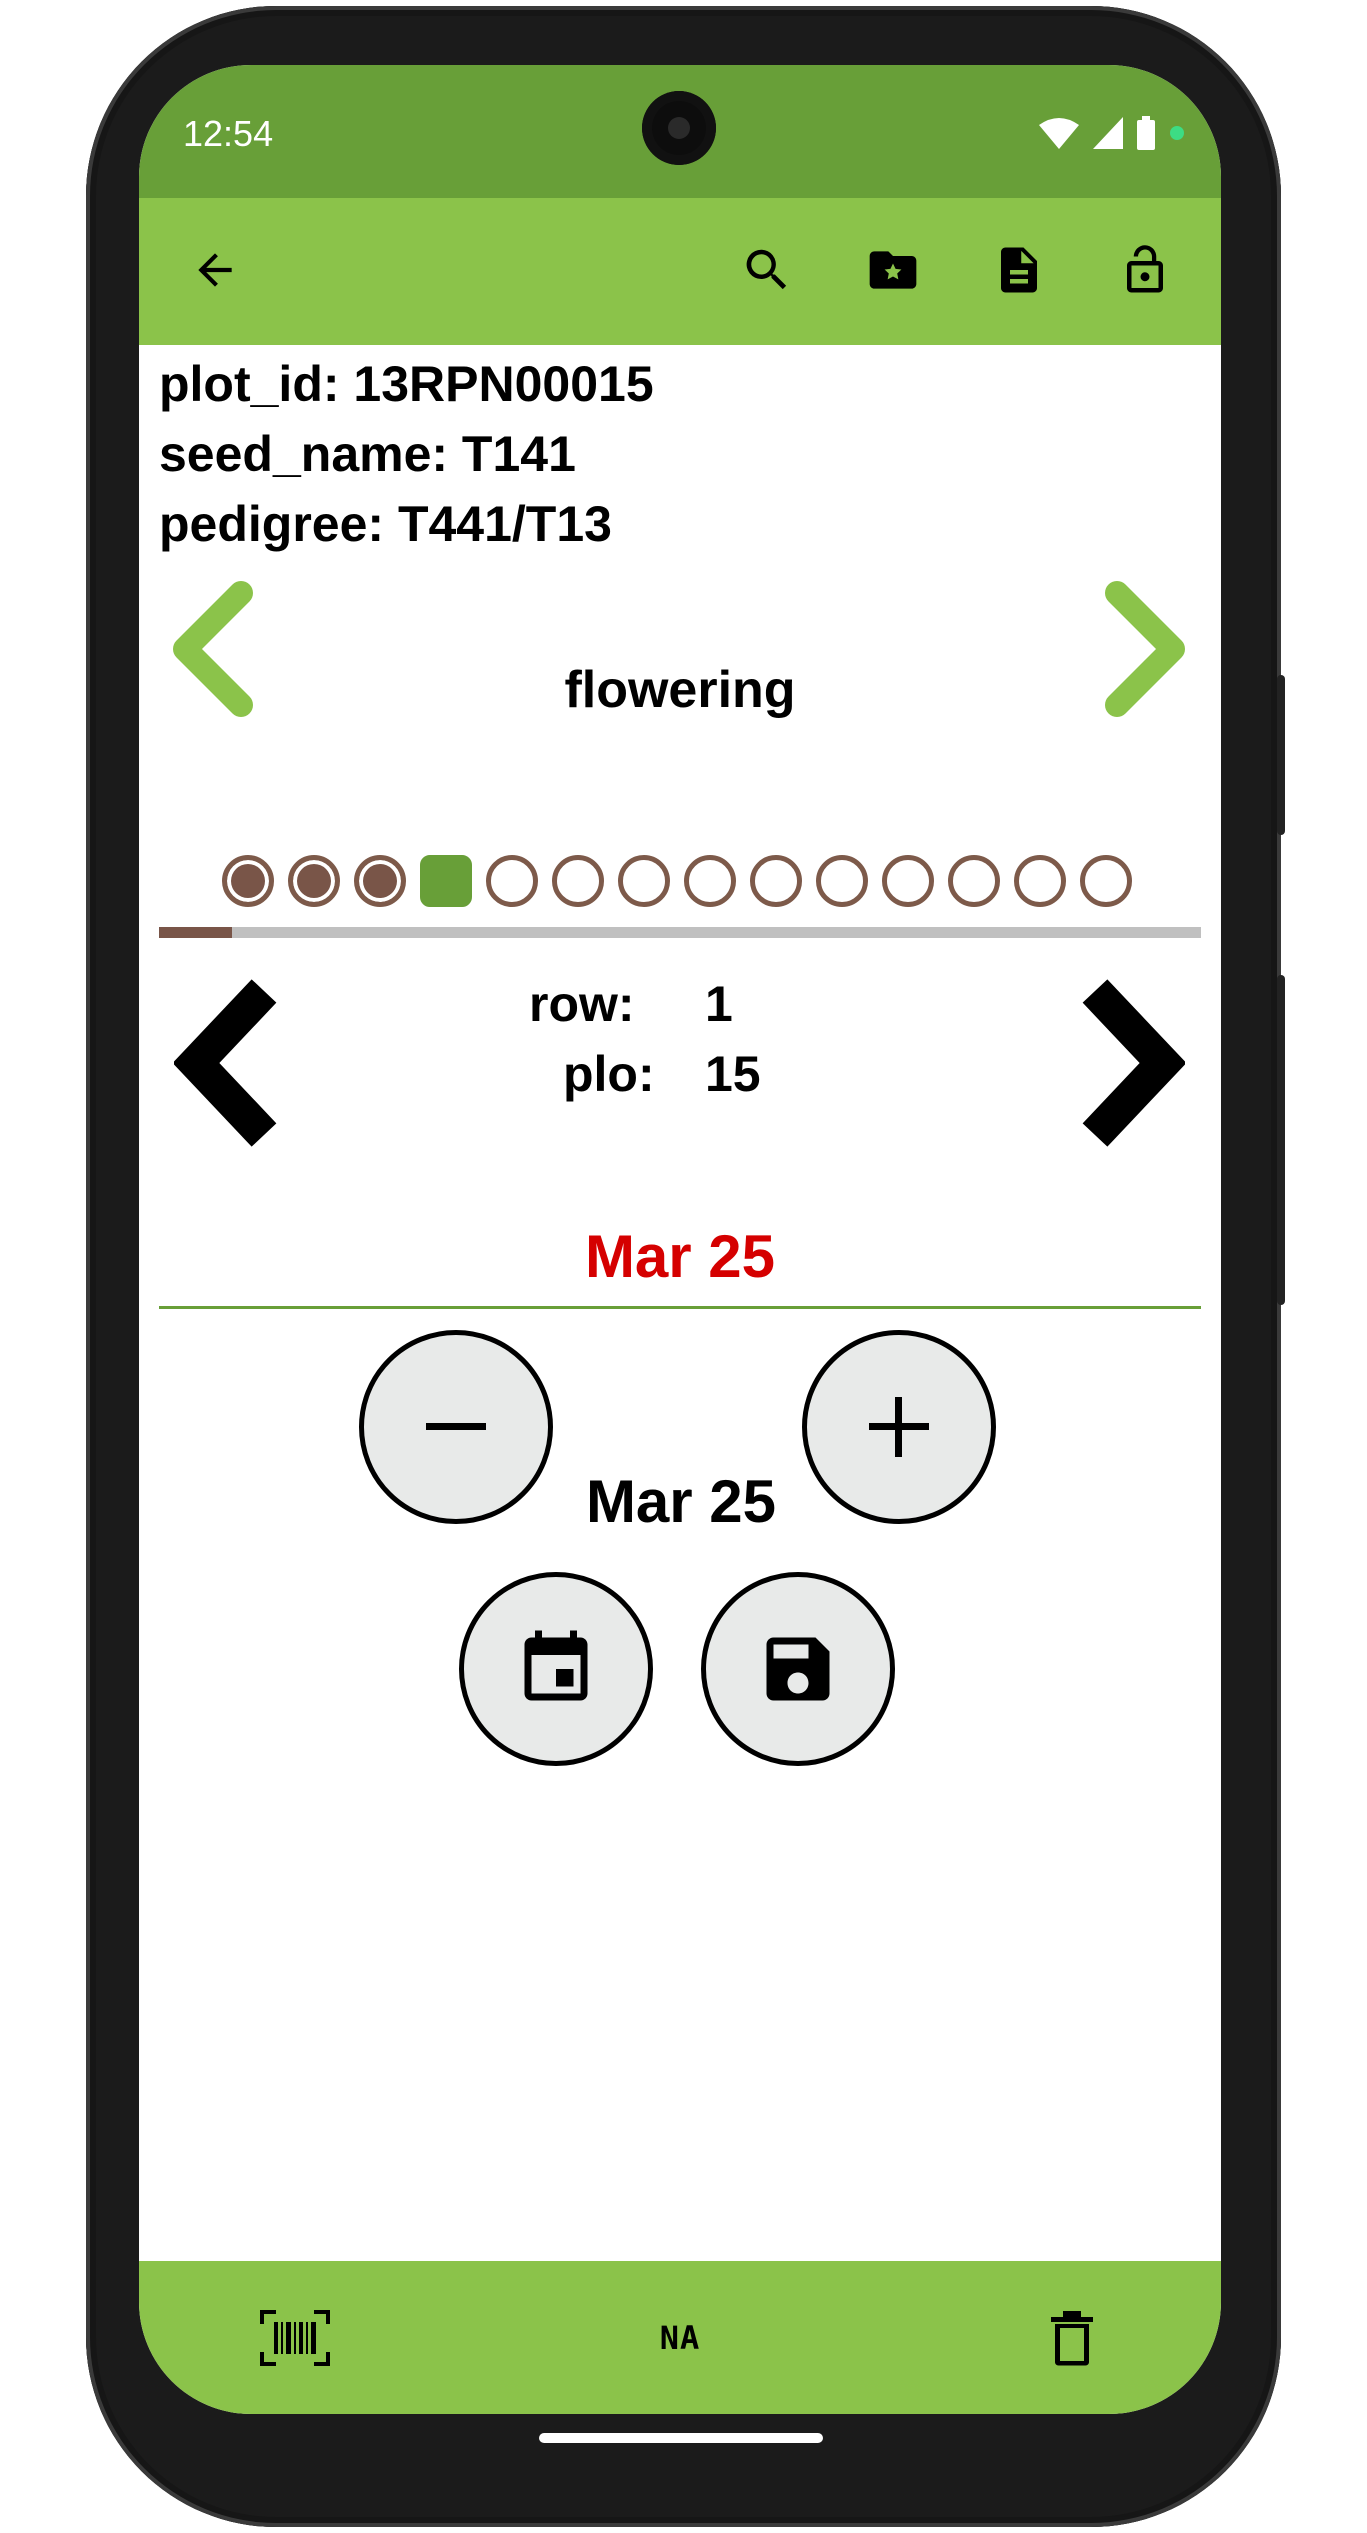 The image size is (1367, 2533). I want to click on plot-value: 15, so click(733, 1074).